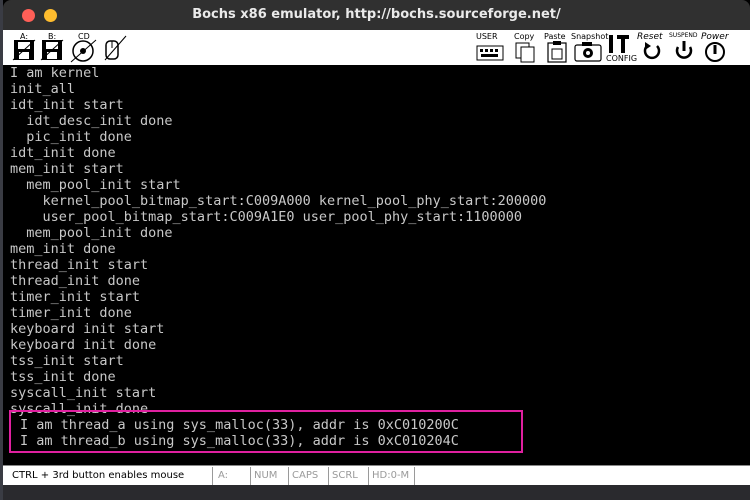  What do you see at coordinates (91, 233) in the screenshot?
I see `console-line: mem_pool_init done` at bounding box center [91, 233].